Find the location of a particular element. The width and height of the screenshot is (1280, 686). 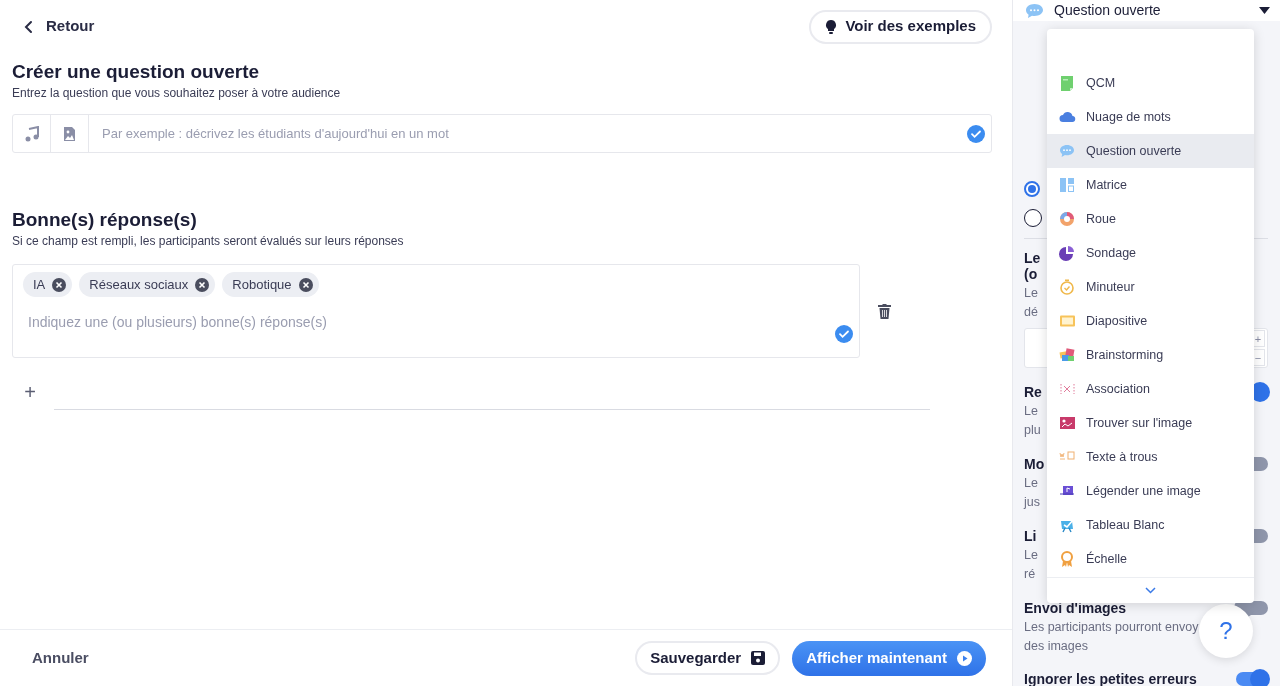

setting-title: Re is located at coordinates (1033, 392).